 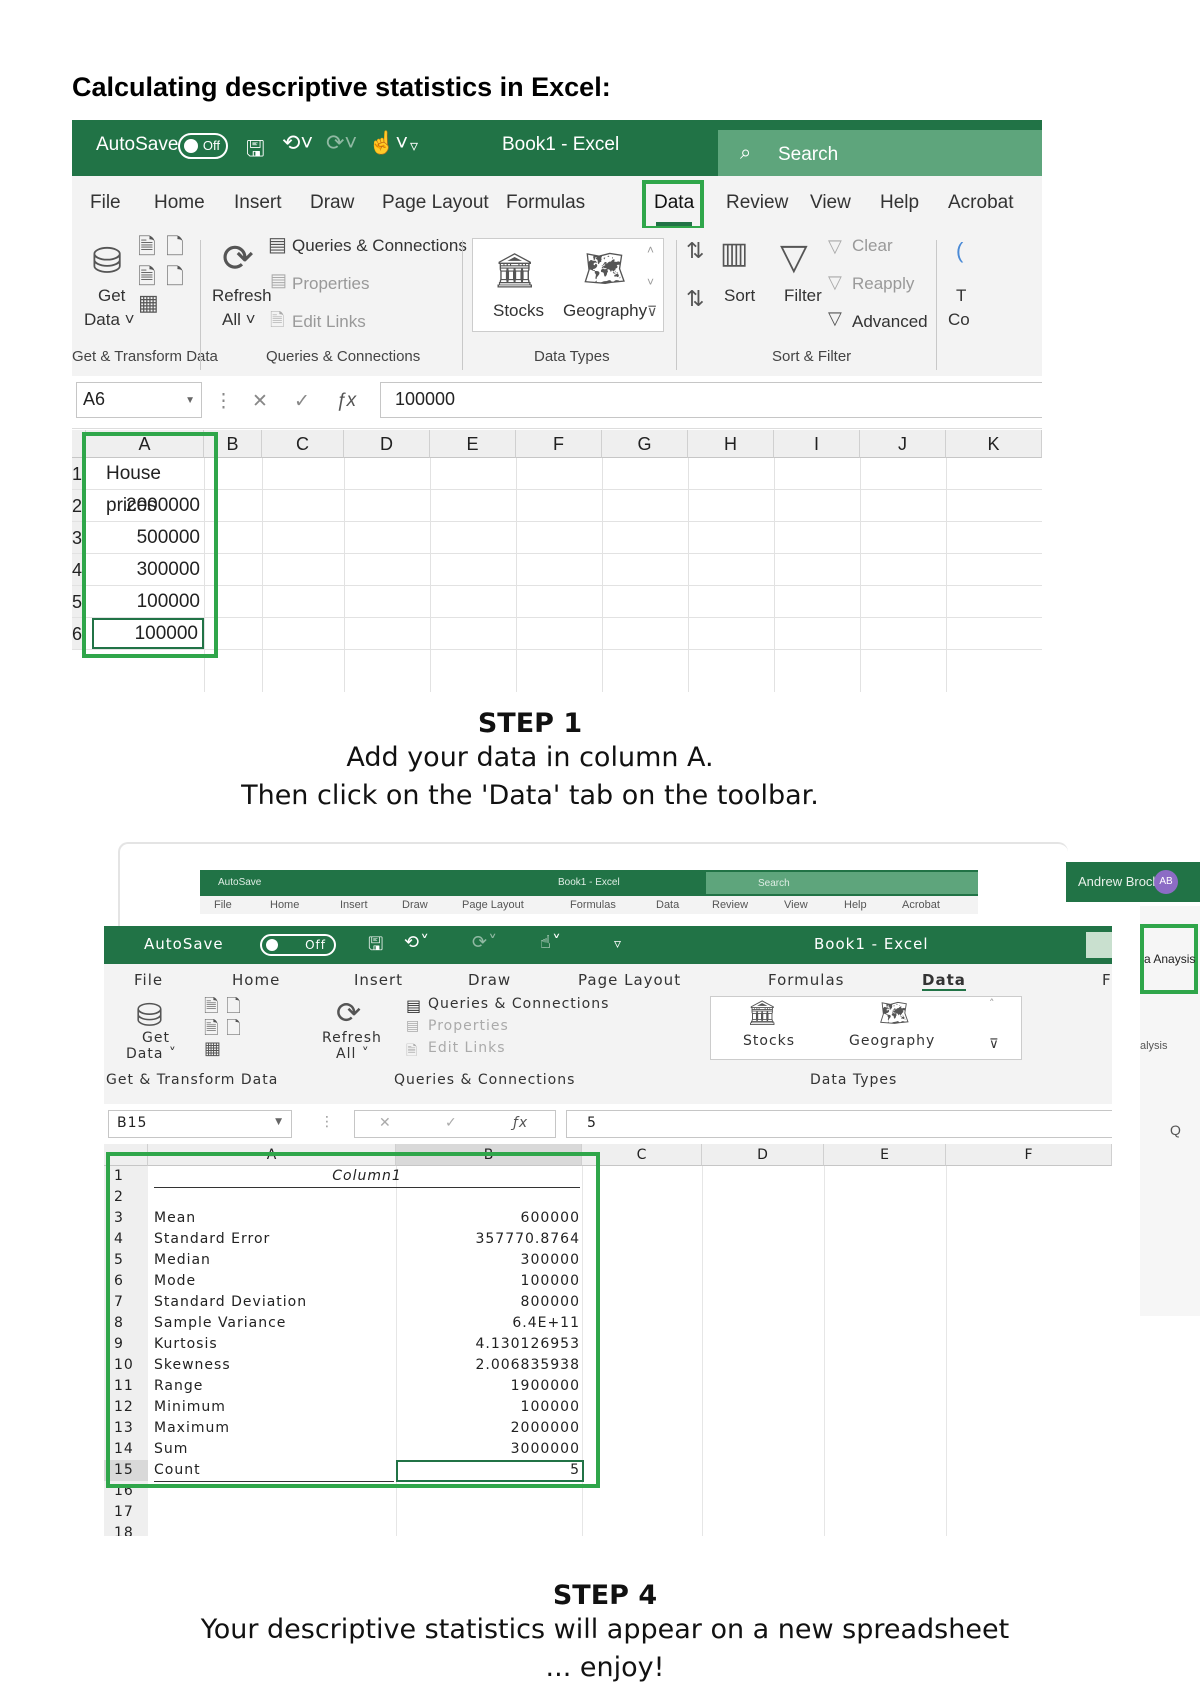 What do you see at coordinates (817, 444) in the screenshot?
I see `column-header-i: I` at bounding box center [817, 444].